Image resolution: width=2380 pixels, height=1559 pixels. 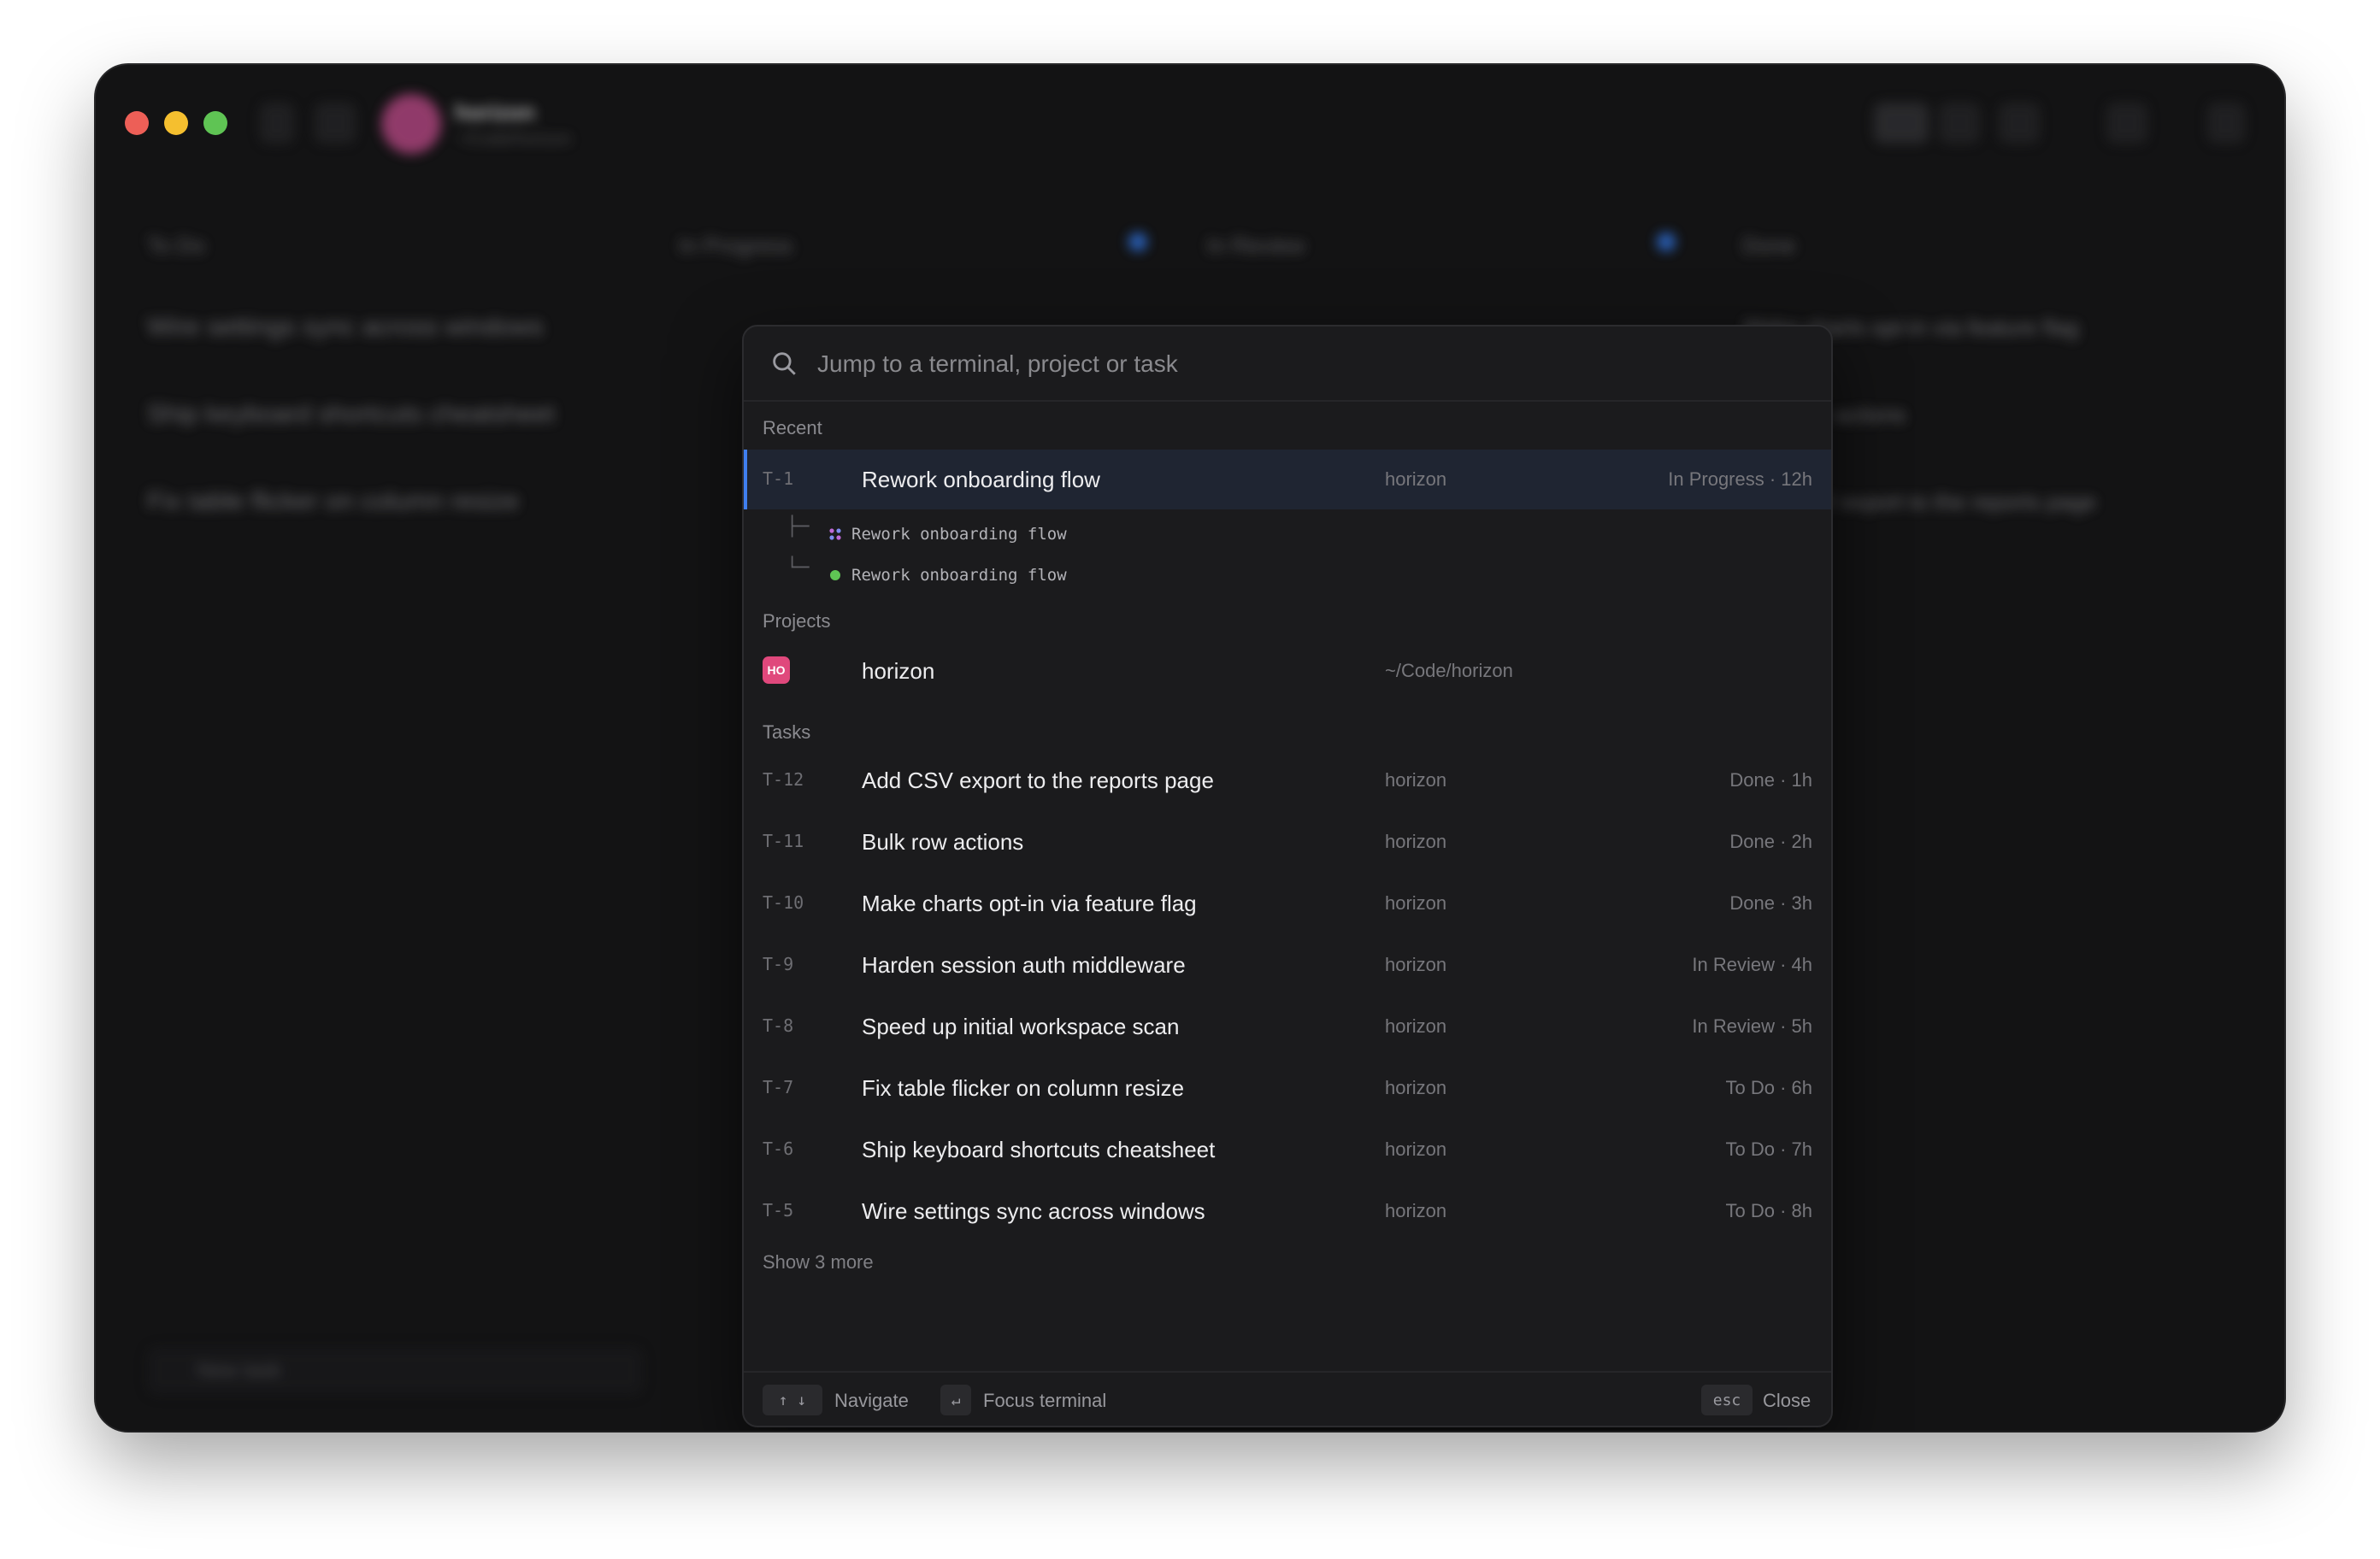 I want to click on terminal-item: ├─ Rework onboarding flow, so click(x=1288, y=535).